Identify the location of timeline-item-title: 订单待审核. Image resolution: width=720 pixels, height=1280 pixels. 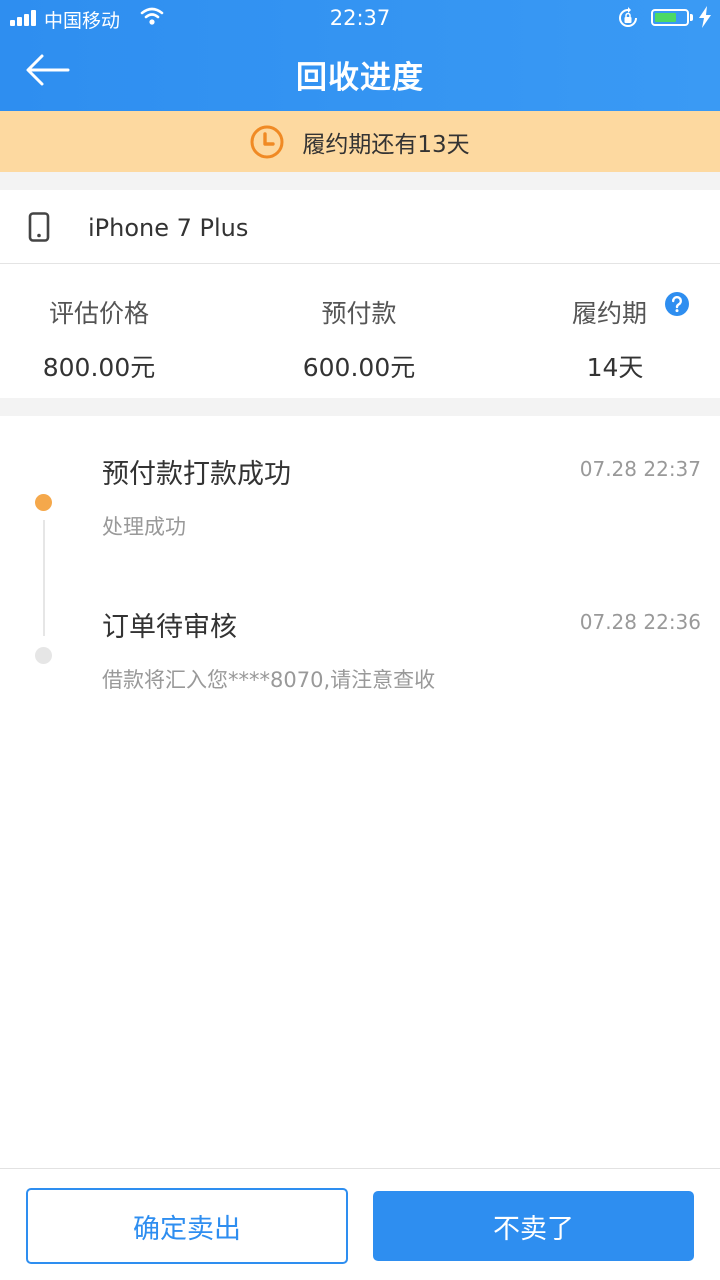
(169, 627).